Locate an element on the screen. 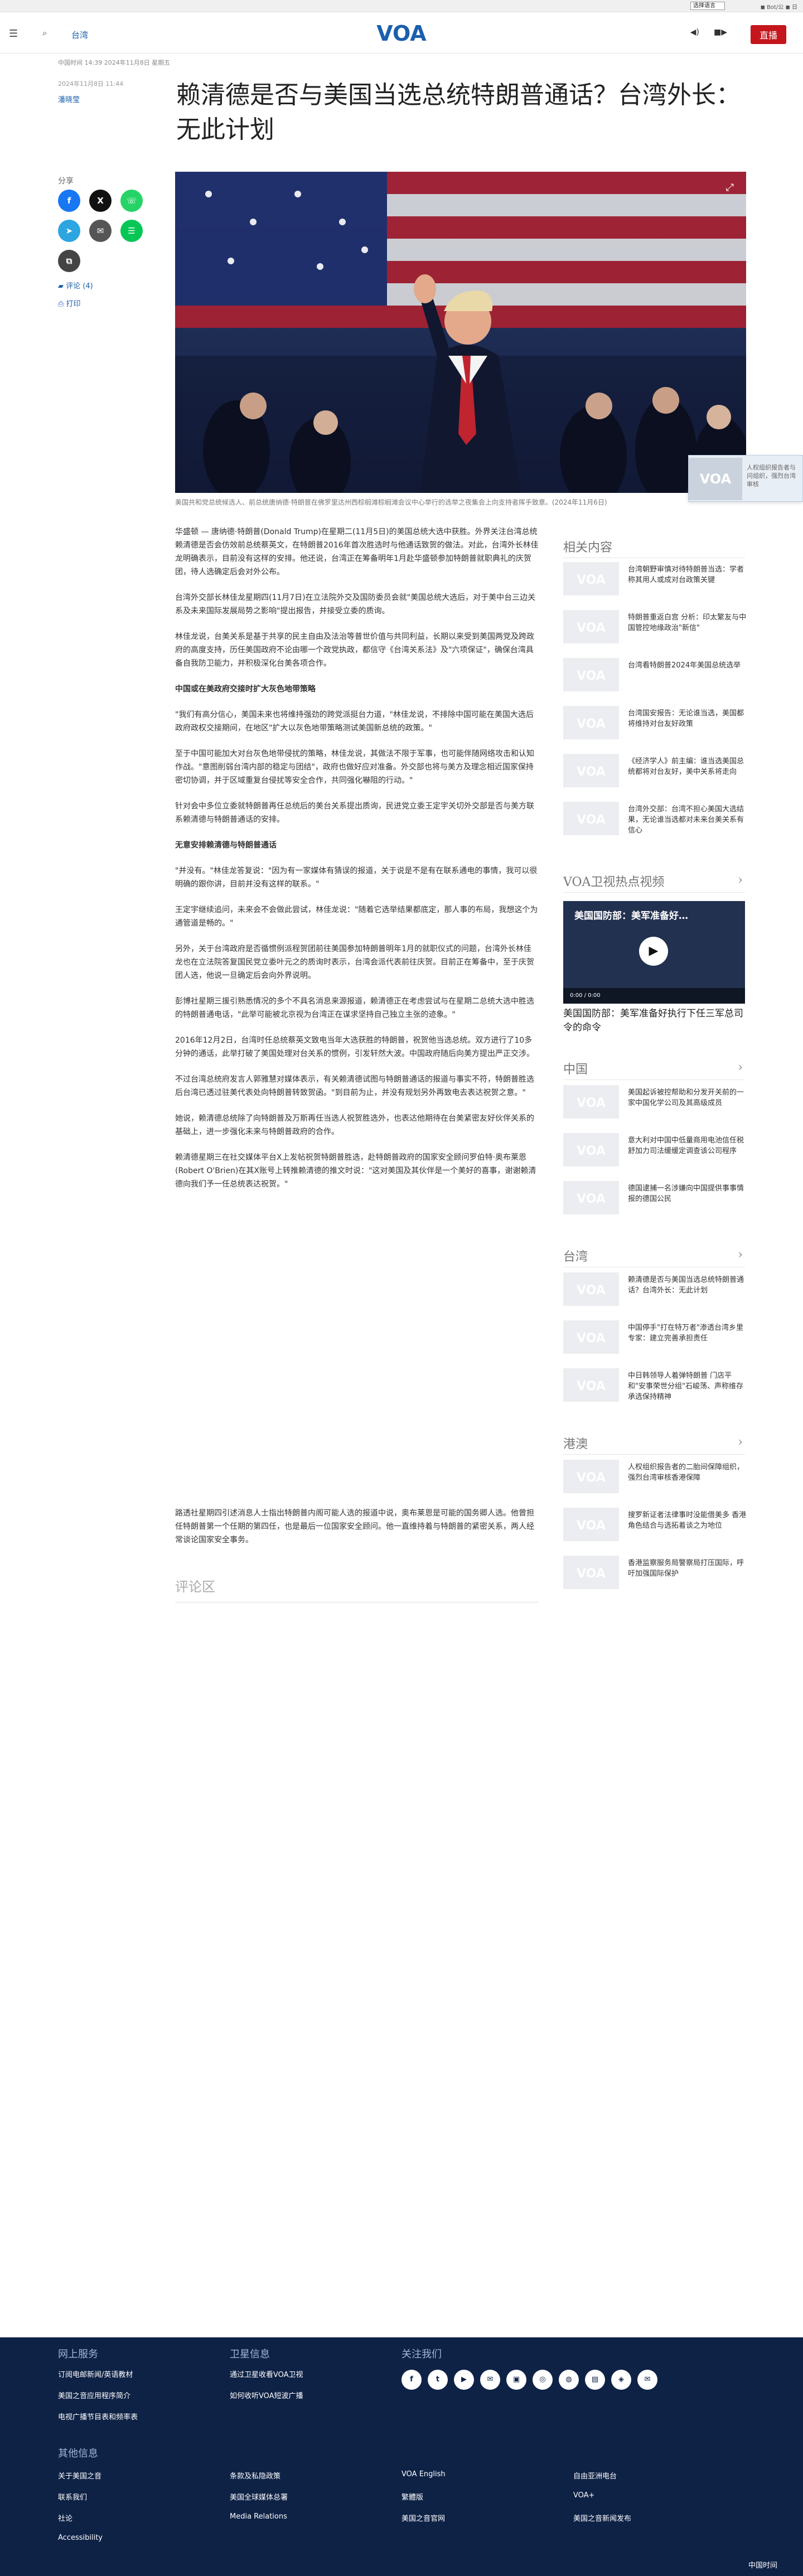 This screenshot has height=2576, width=803. copy-link-icon: ⧉ is located at coordinates (69, 261).